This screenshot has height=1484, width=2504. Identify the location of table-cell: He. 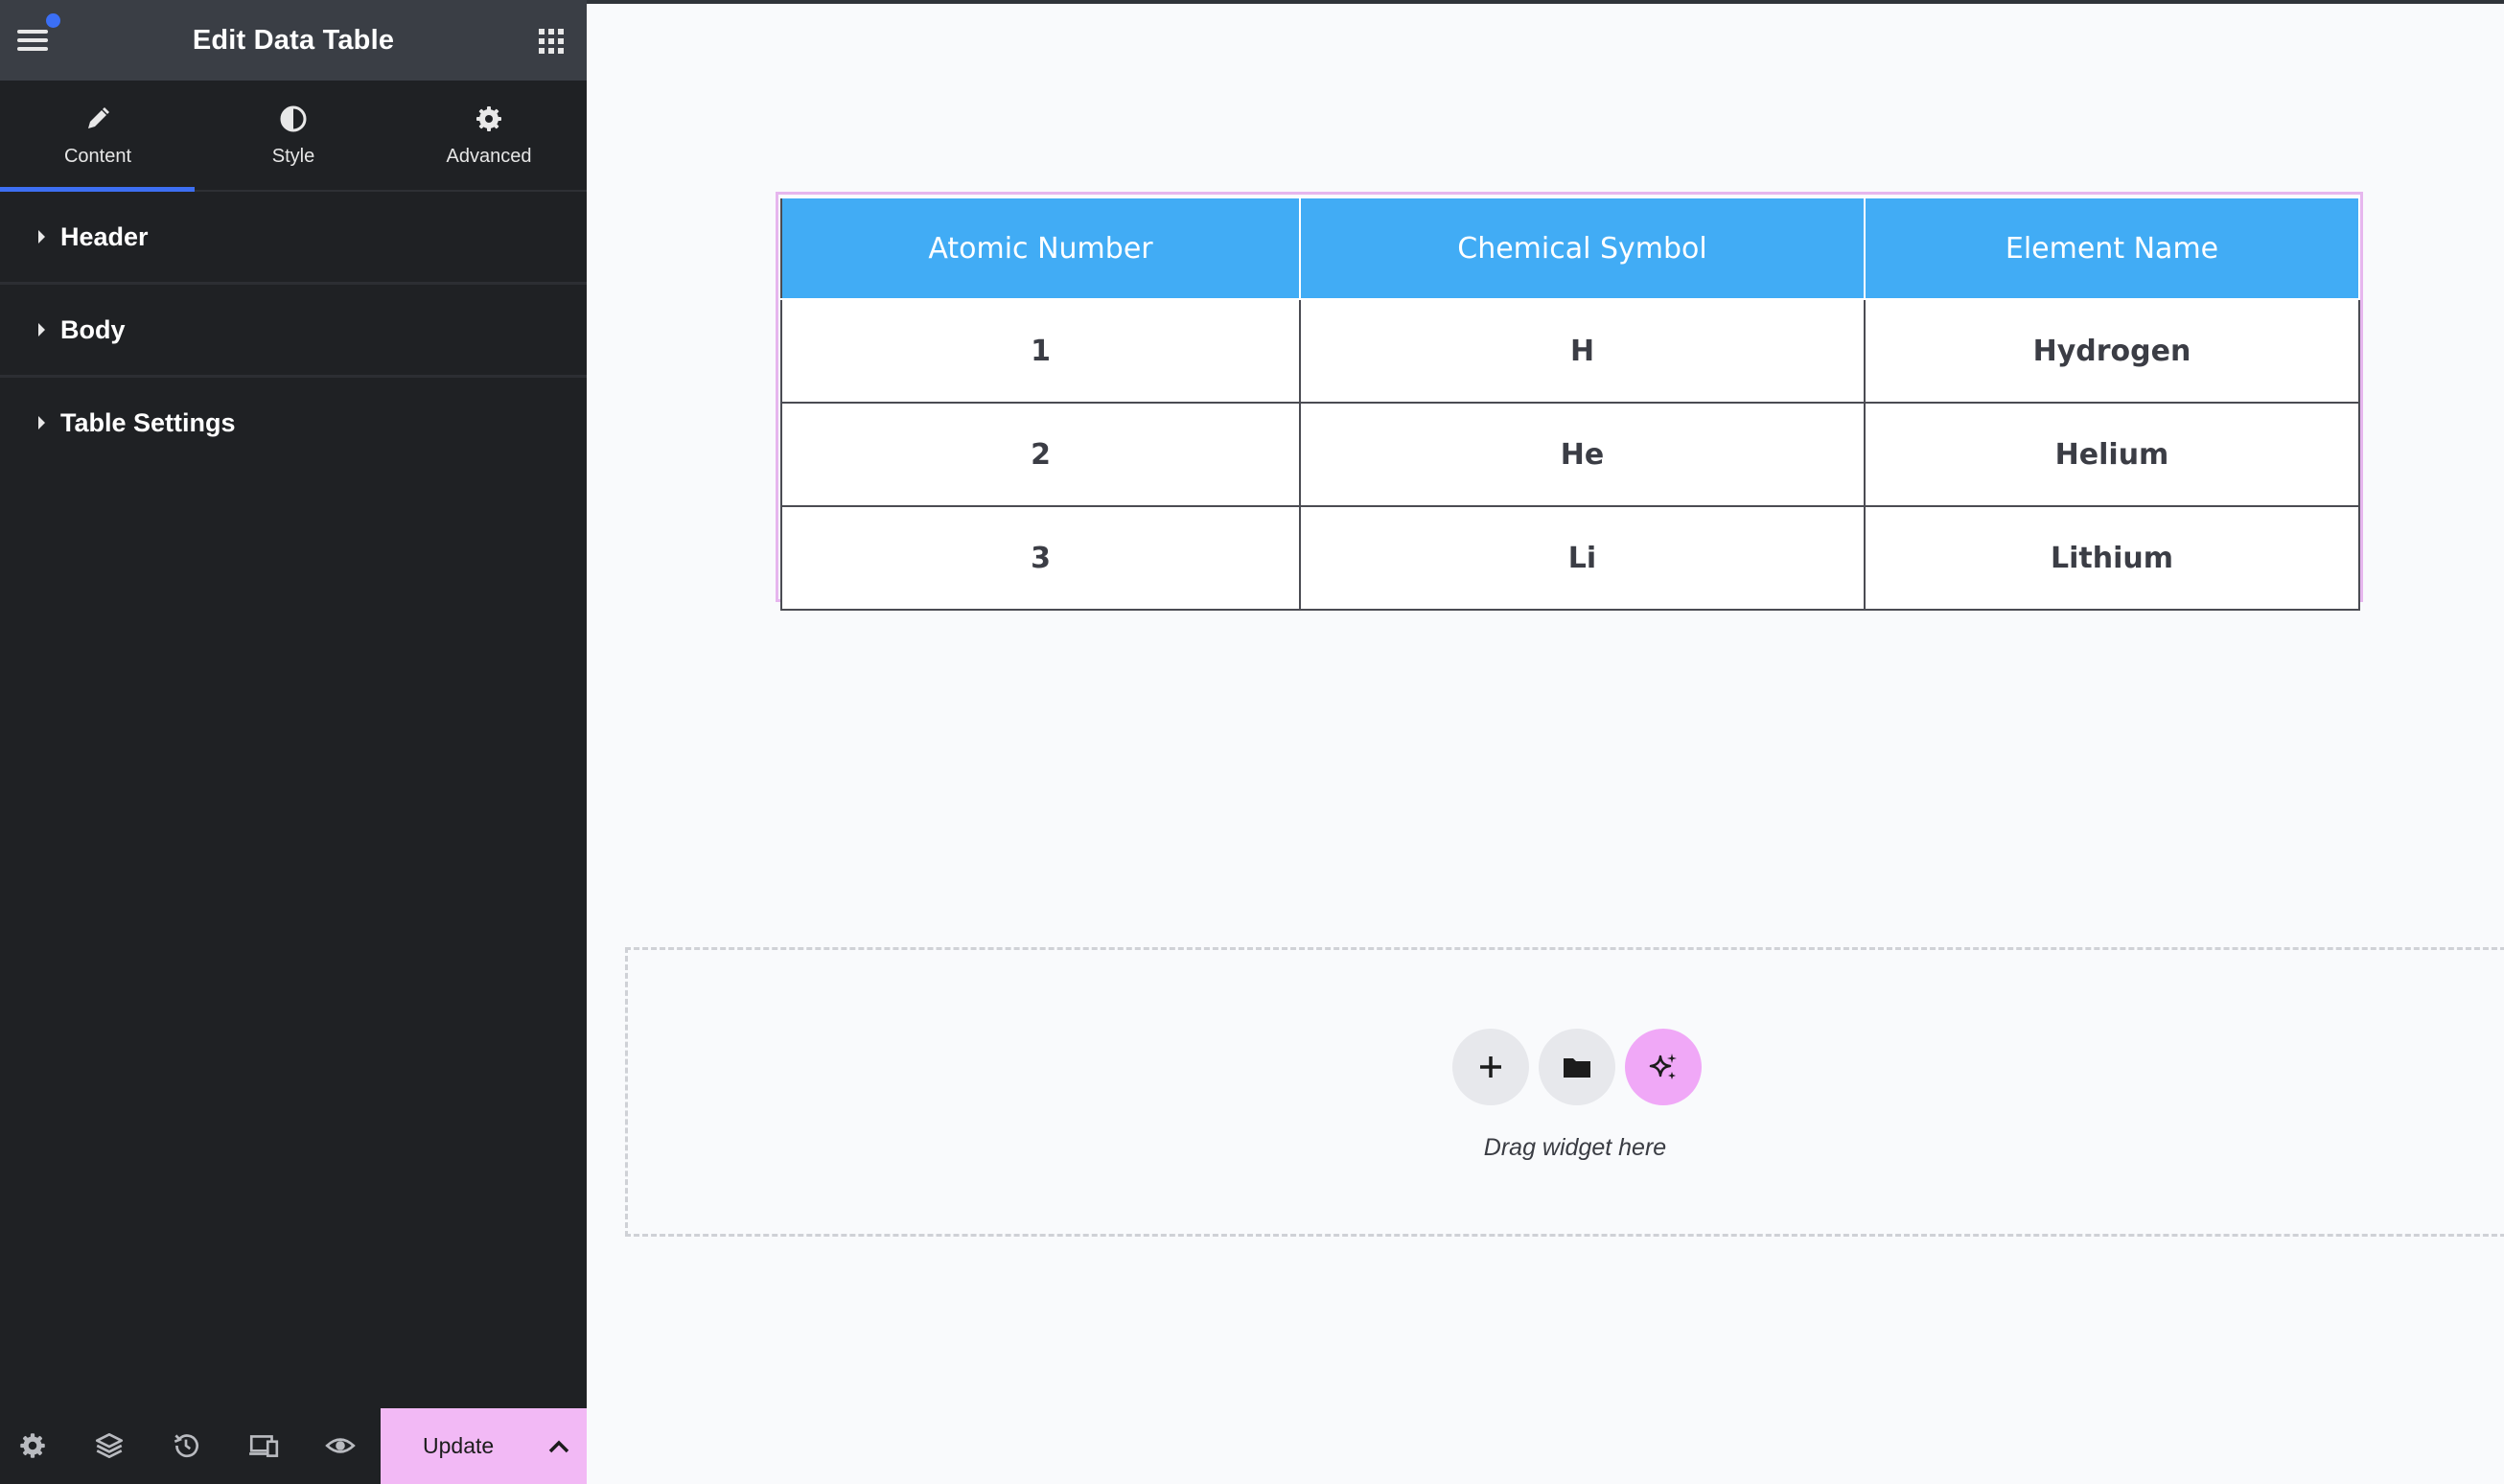
(1582, 454).